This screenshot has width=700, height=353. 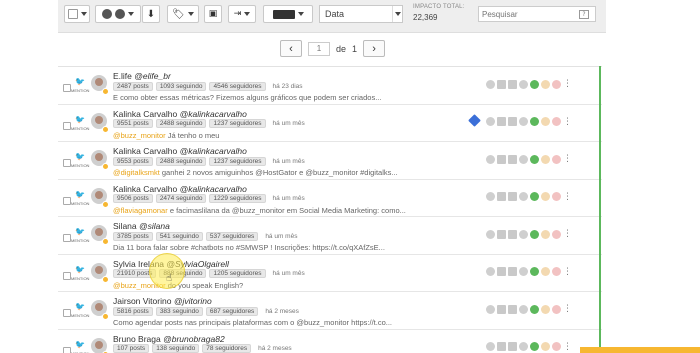 I want to click on prev-page-button: ‹, so click(x=291, y=48).